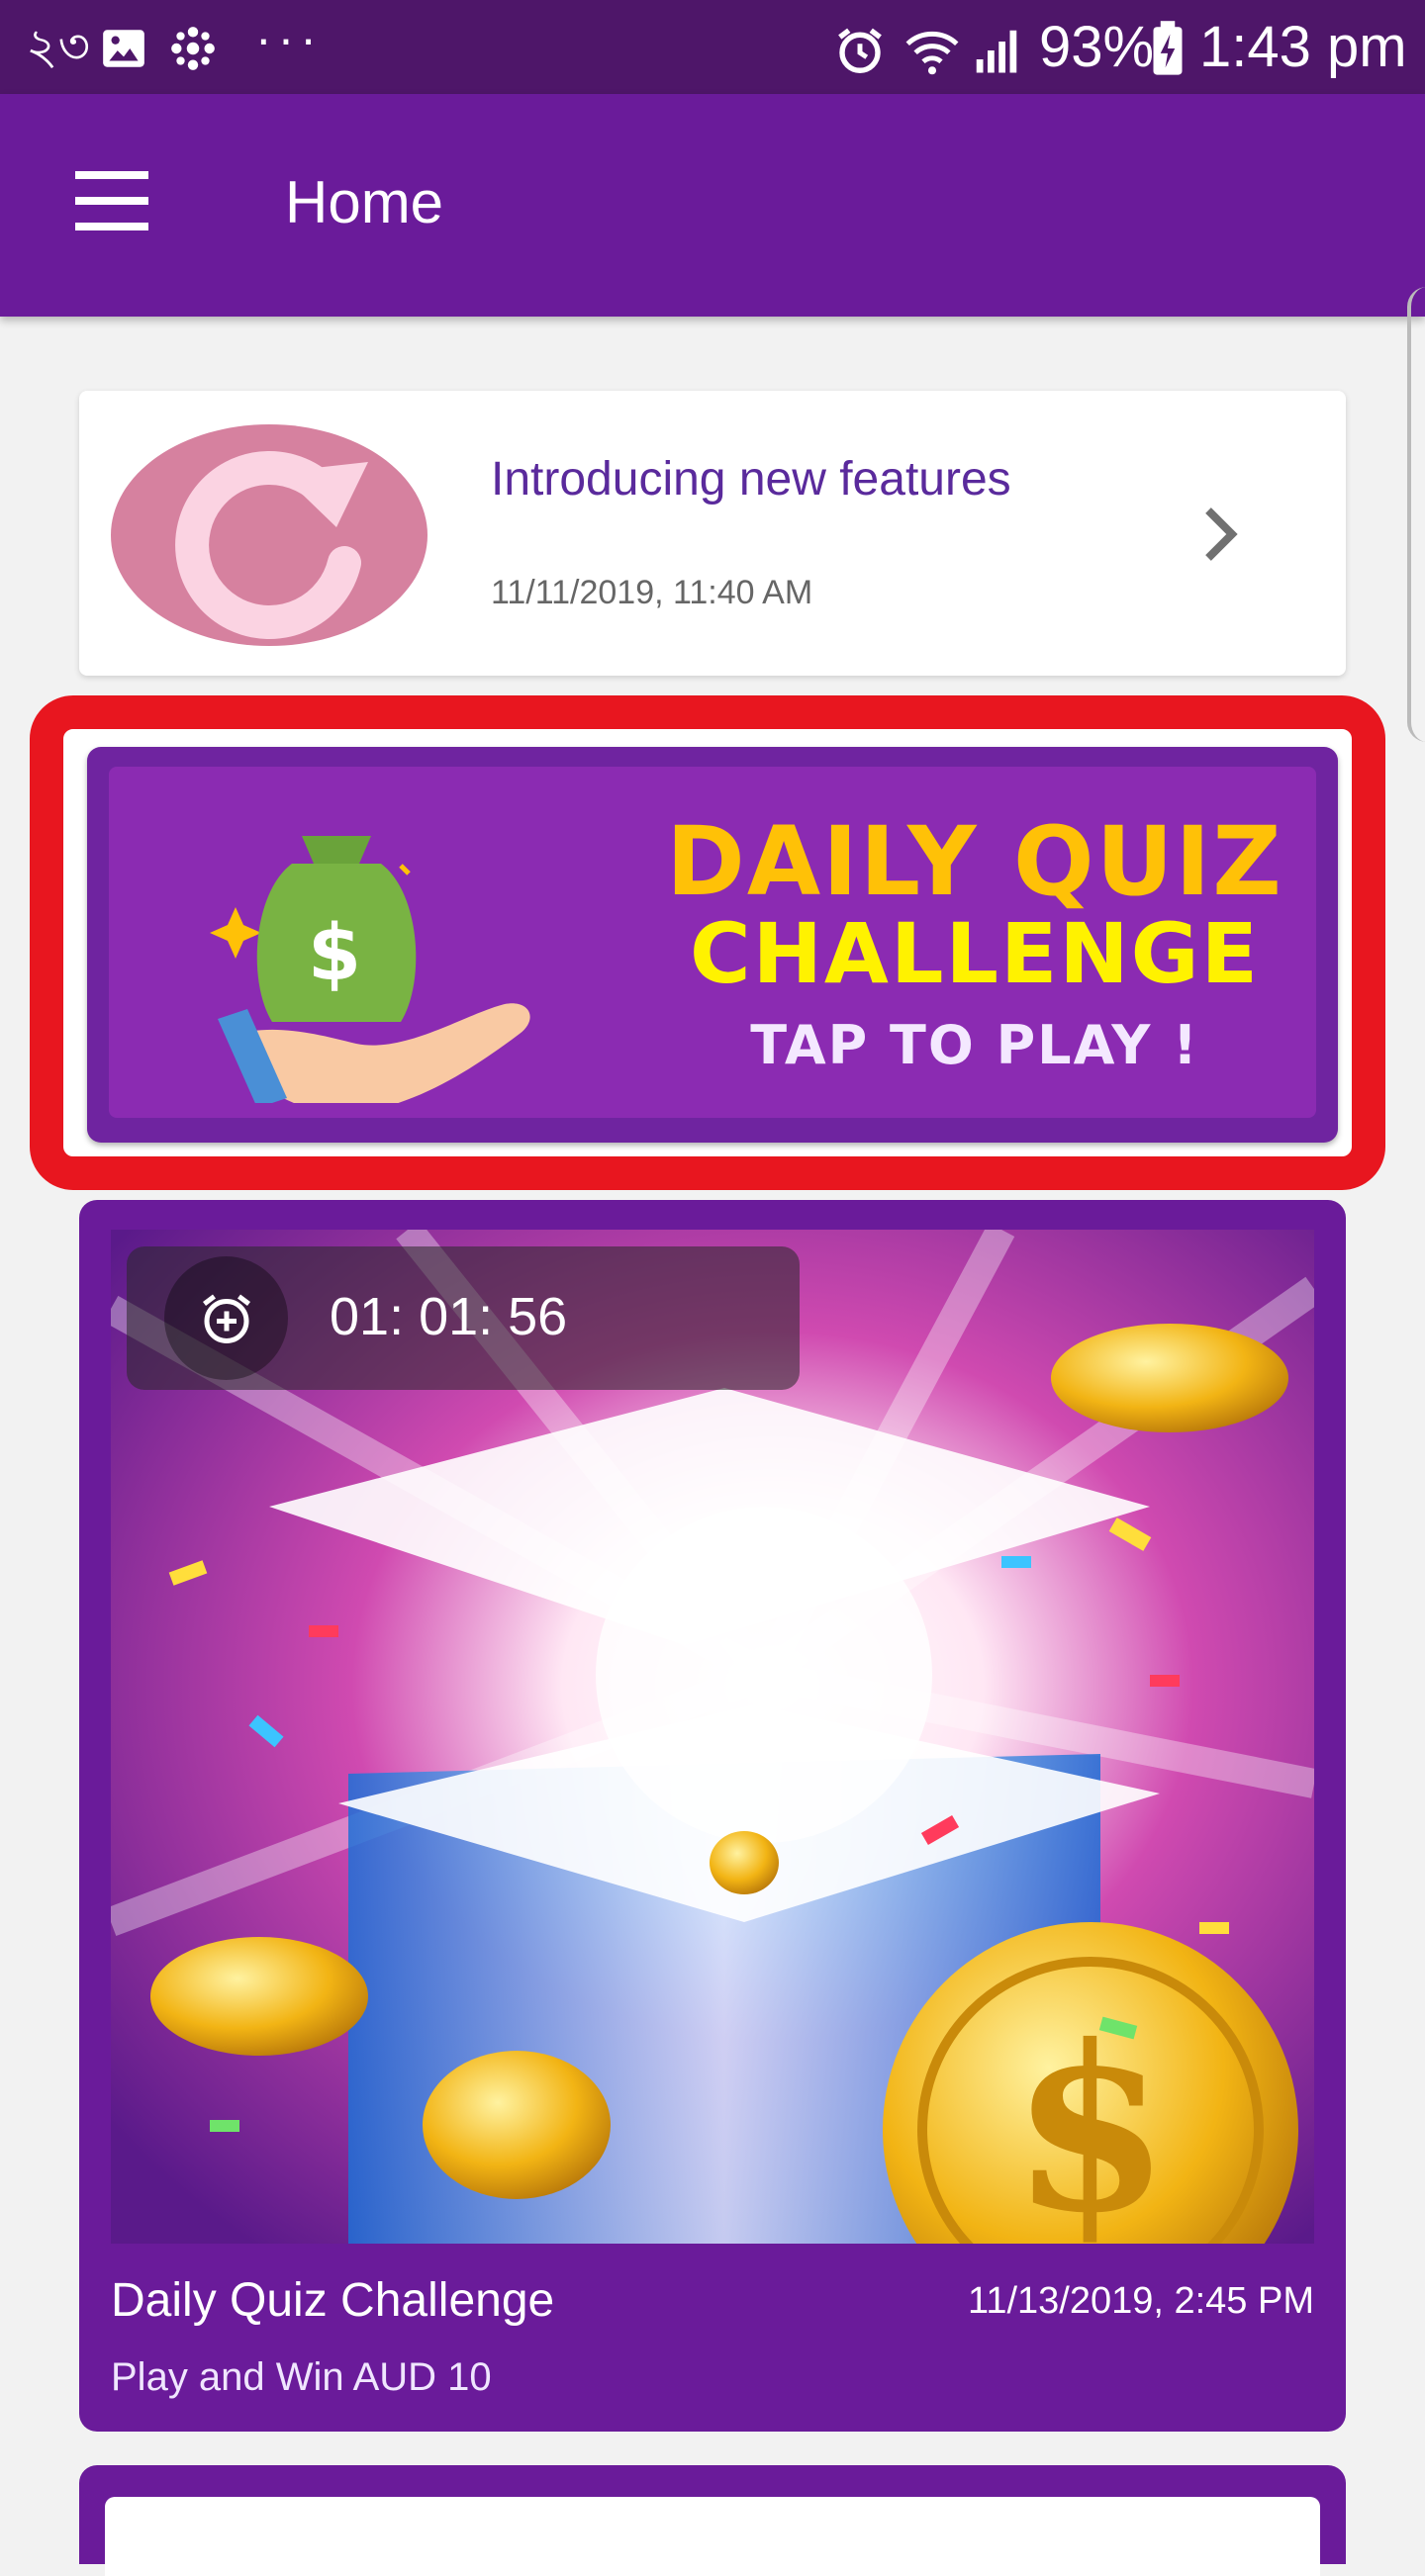 The height and width of the screenshot is (2576, 1425). I want to click on image-icon, so click(123, 49).